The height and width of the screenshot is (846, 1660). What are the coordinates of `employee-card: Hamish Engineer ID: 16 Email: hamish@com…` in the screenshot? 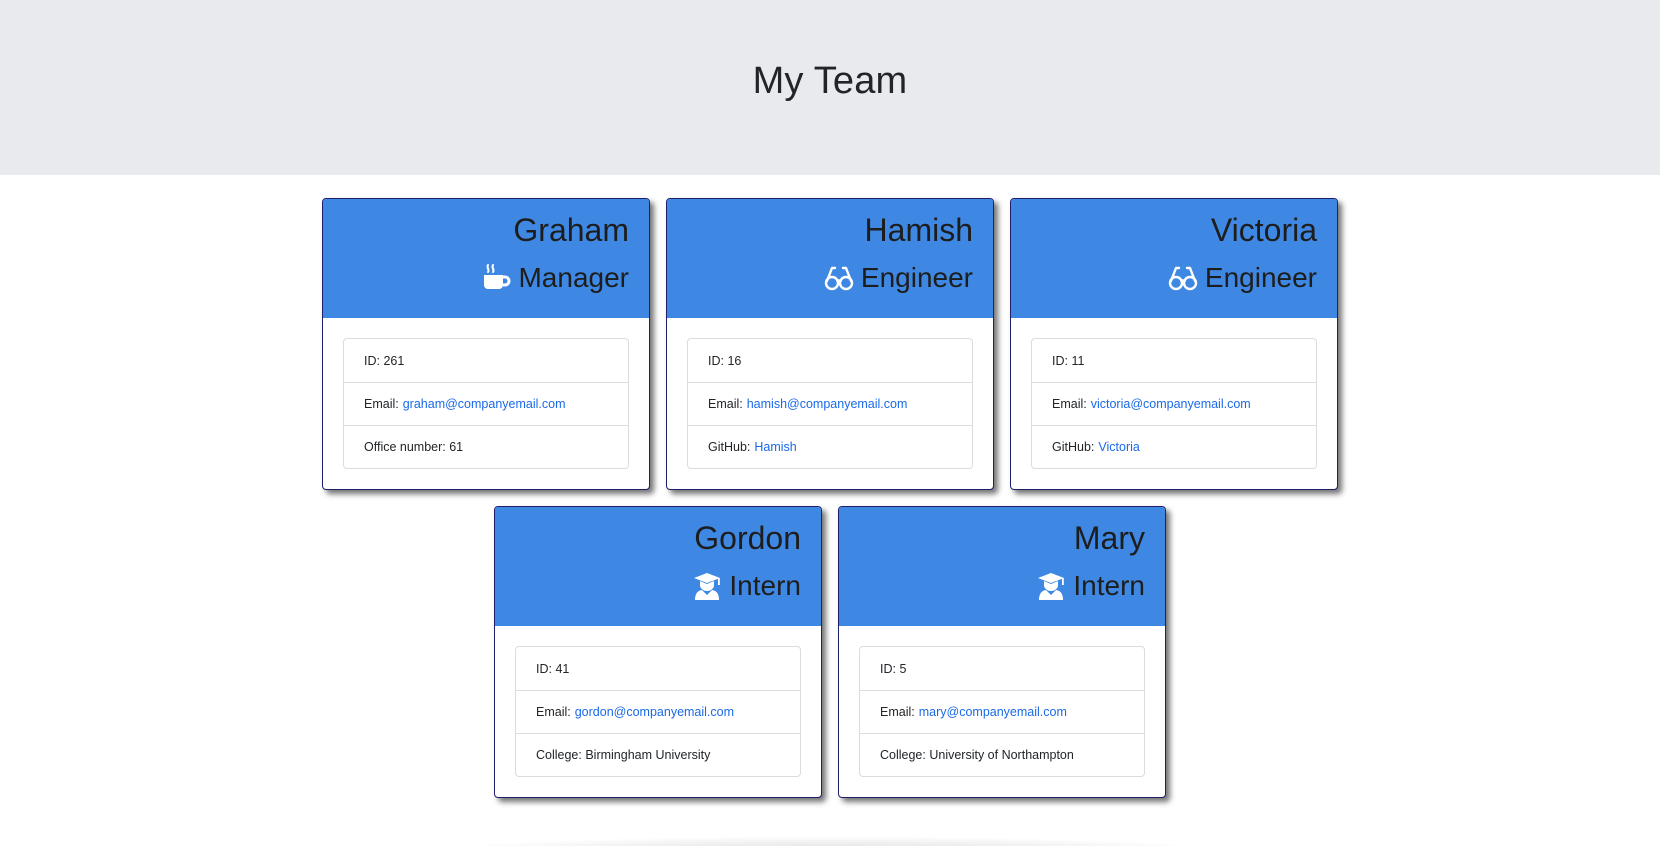 It's located at (830, 344).